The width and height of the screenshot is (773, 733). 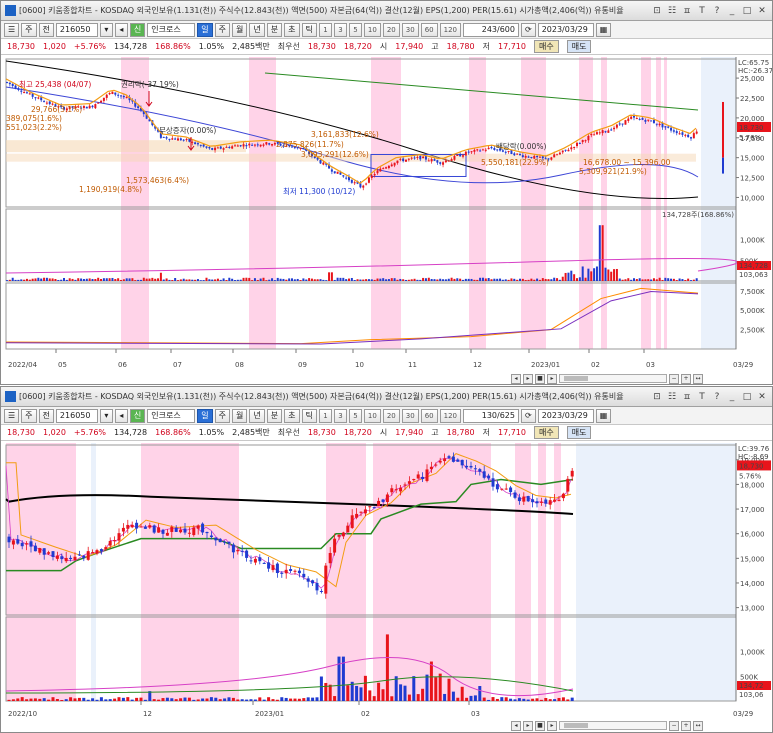 I want to click on x-axis-label: 11, so click(x=412, y=365).